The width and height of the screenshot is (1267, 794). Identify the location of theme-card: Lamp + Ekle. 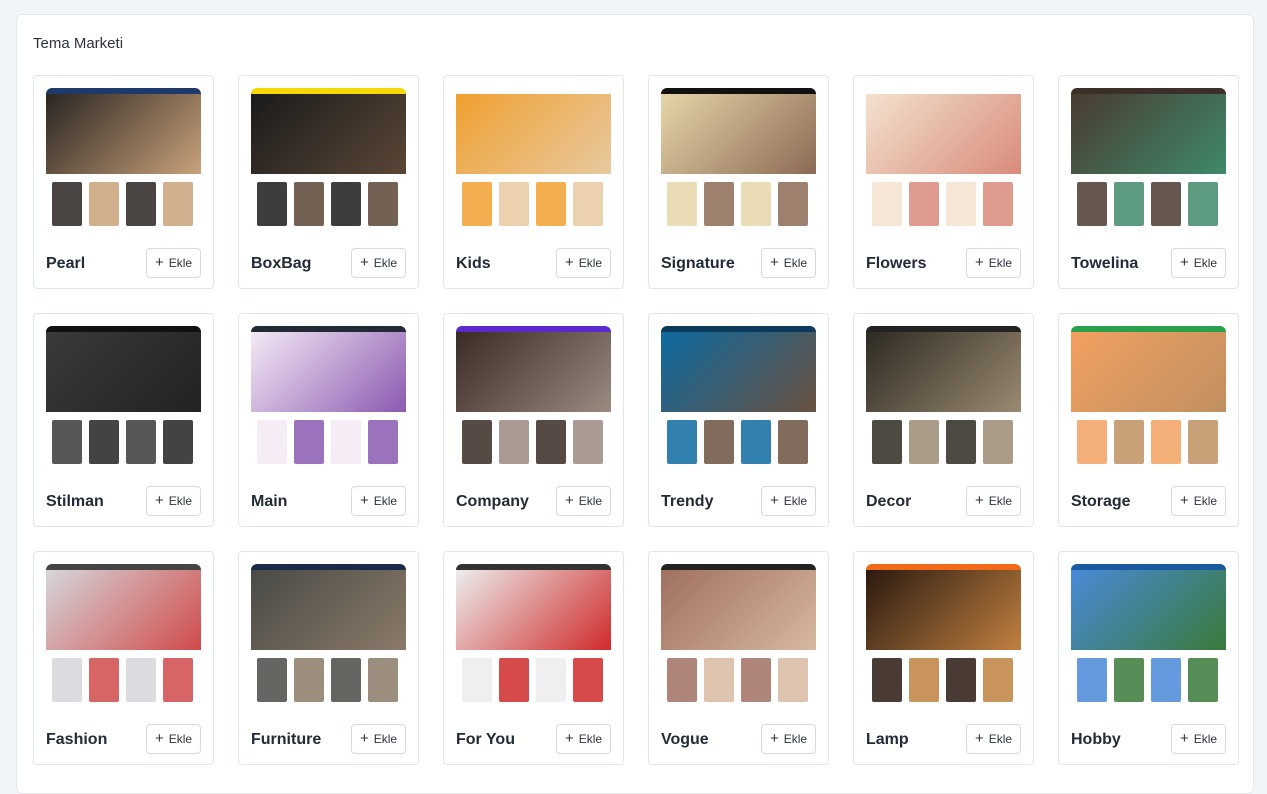
(943, 658).